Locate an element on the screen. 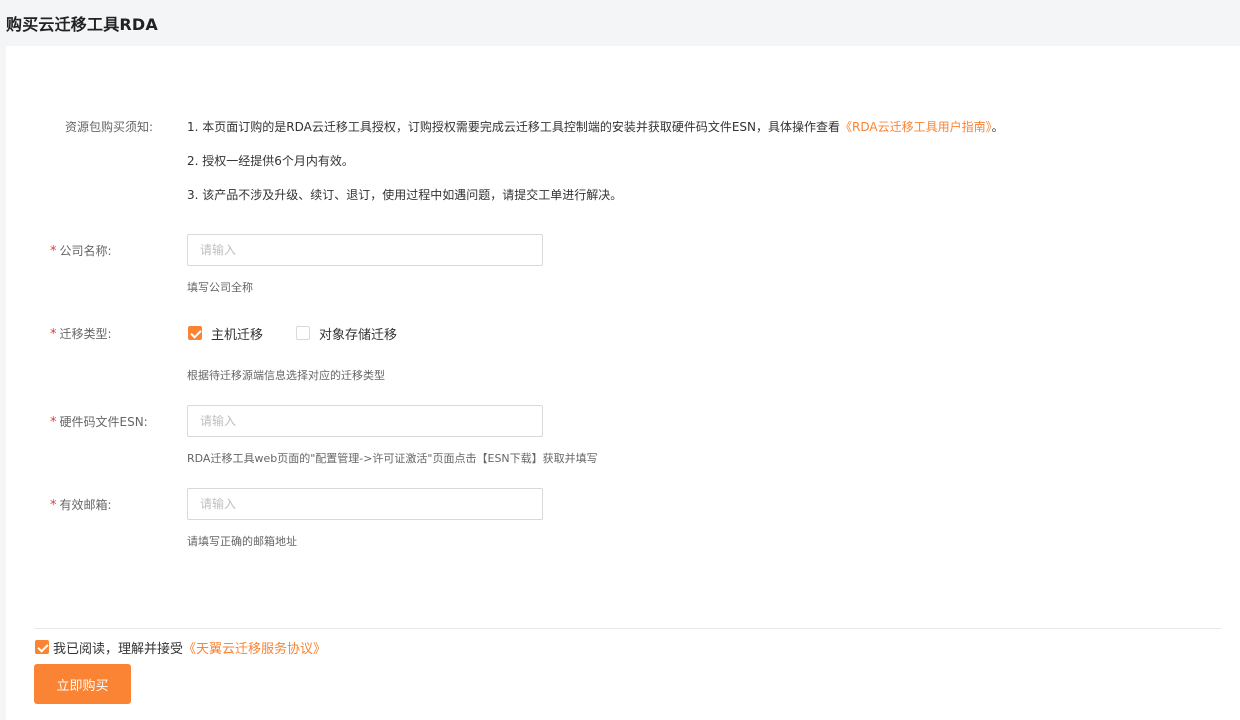 The height and width of the screenshot is (720, 1240). esn-input is located at coordinates (365, 421).